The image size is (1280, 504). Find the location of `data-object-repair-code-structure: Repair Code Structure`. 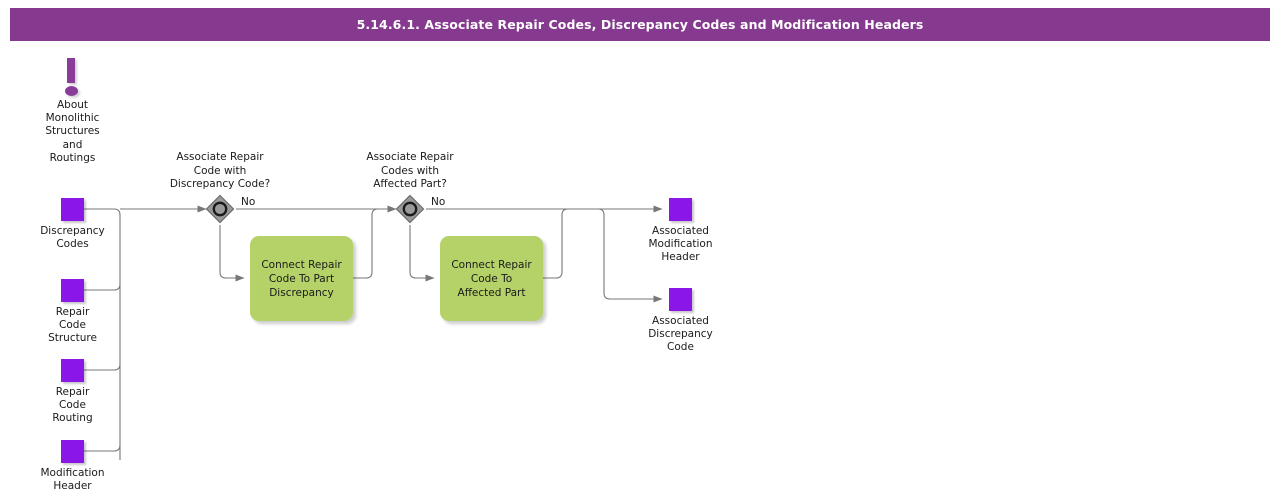

data-object-repair-code-structure: Repair Code Structure is located at coordinates (72, 311).